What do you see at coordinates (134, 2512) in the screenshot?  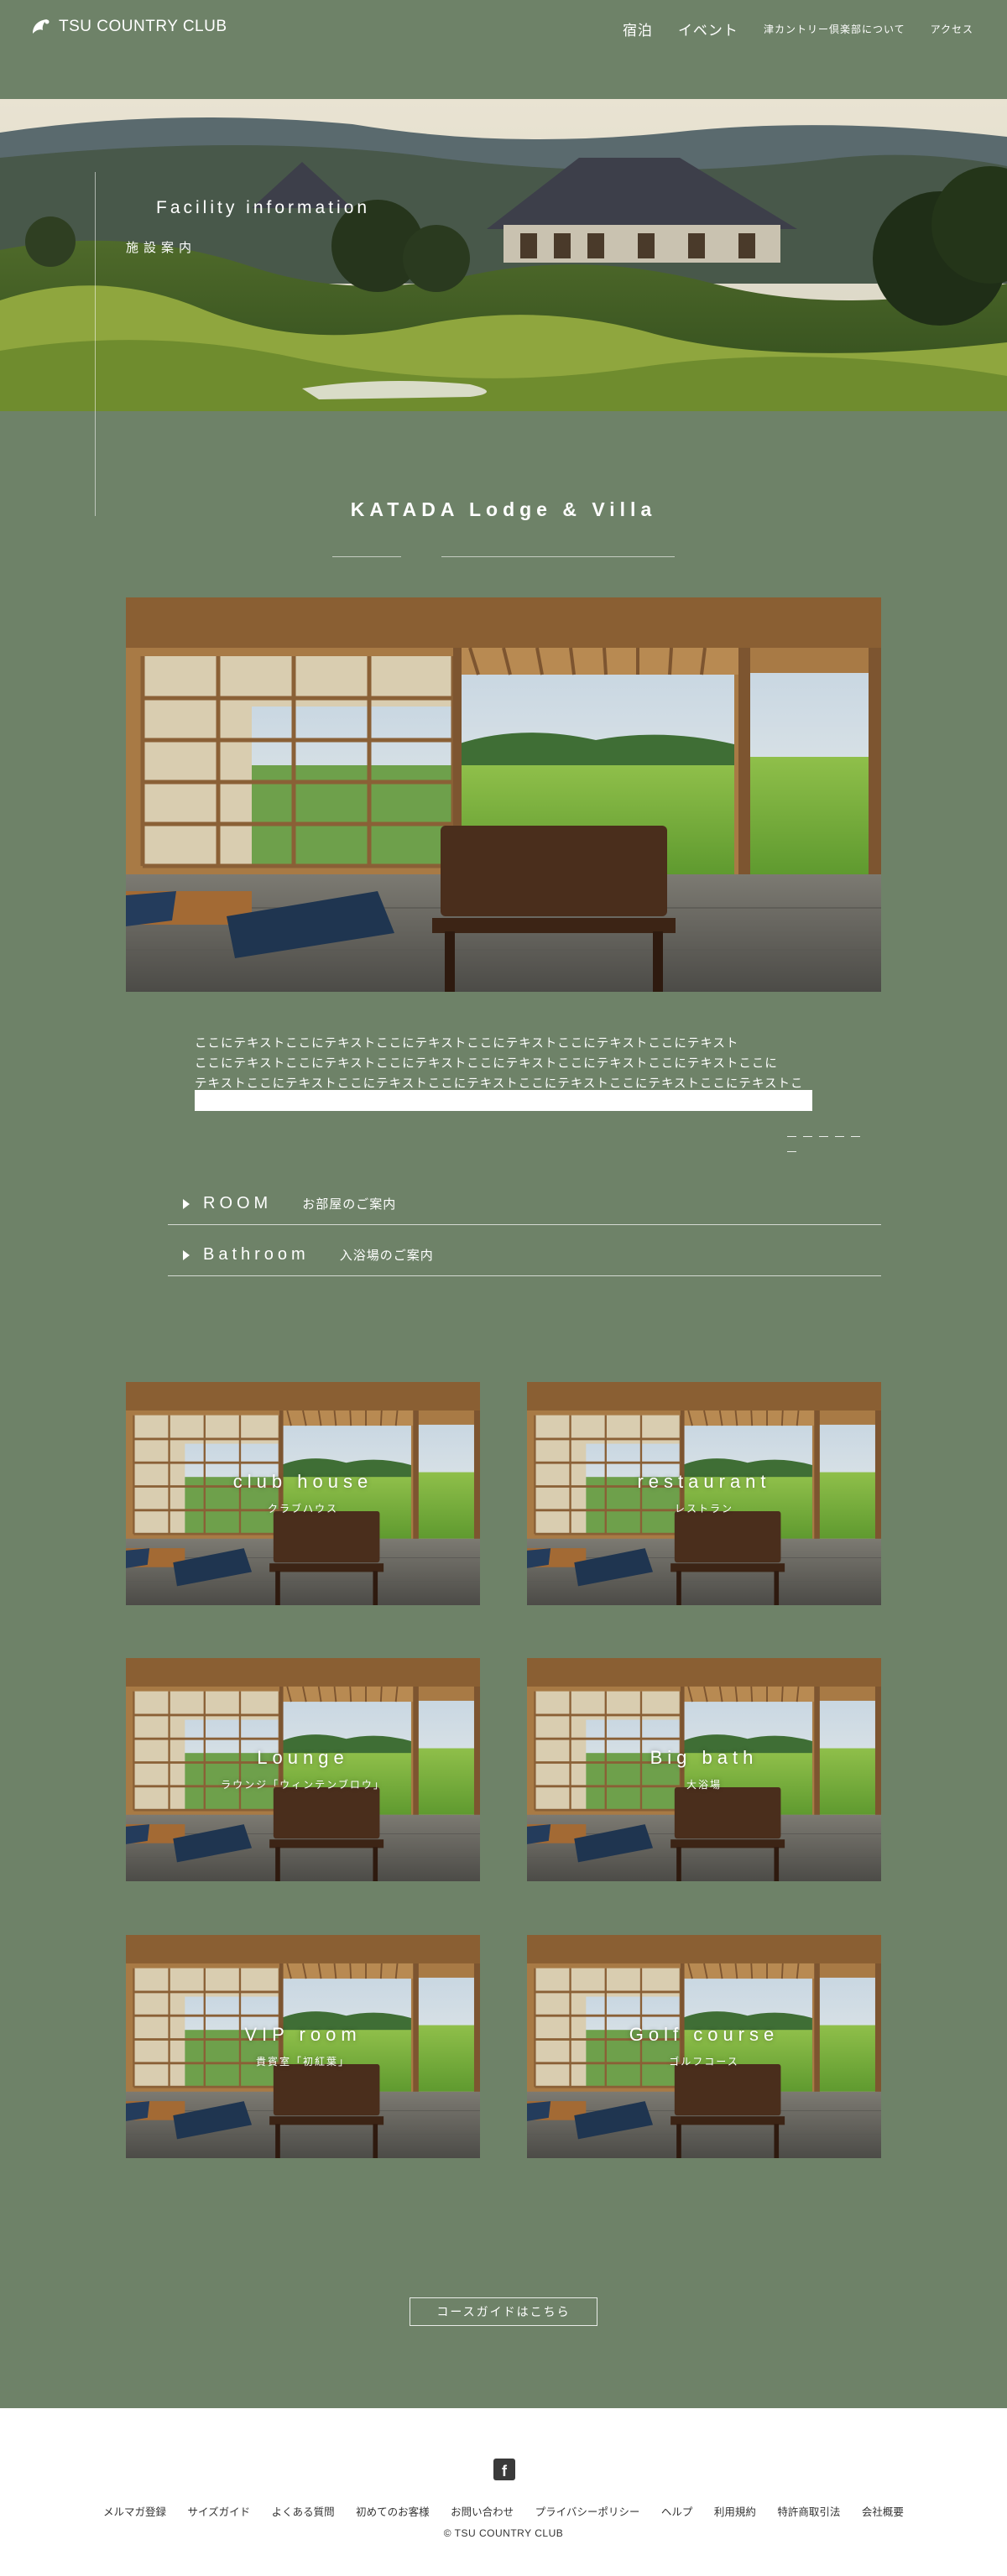 I see `footer-link-newsletter: メルマガ登録` at bounding box center [134, 2512].